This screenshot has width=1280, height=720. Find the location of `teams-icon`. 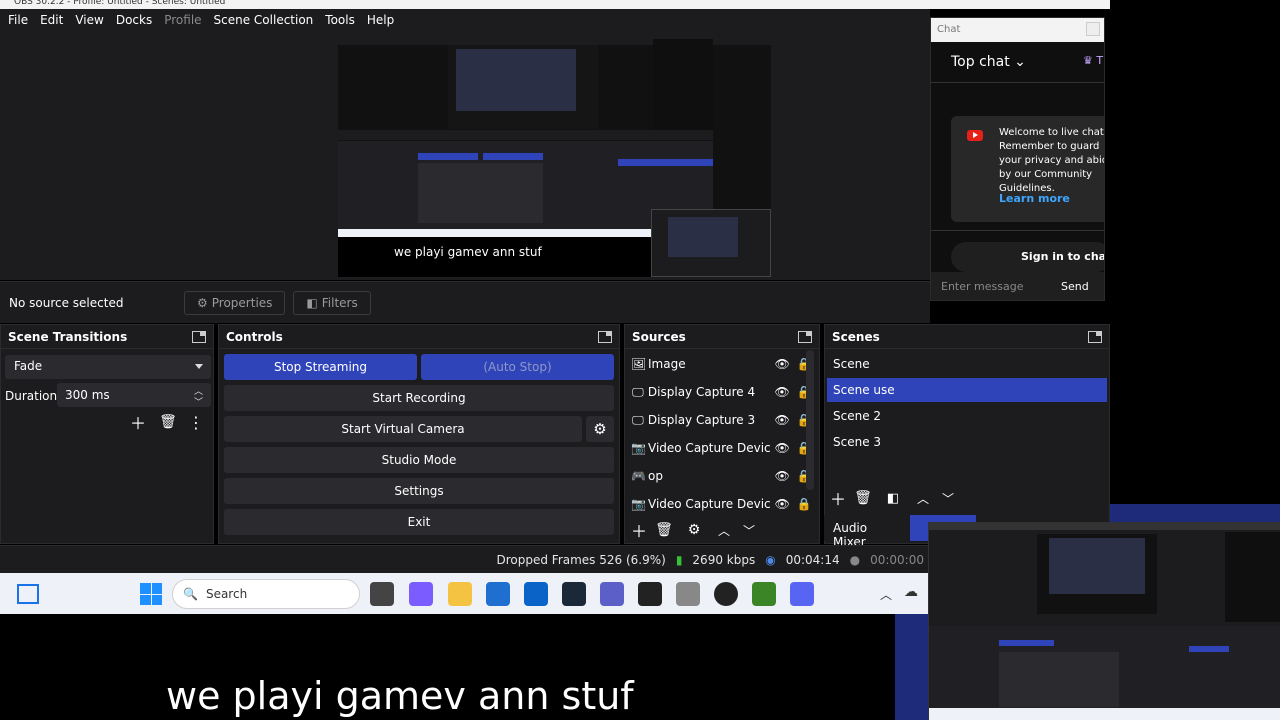

teams-icon is located at coordinates (612, 594).